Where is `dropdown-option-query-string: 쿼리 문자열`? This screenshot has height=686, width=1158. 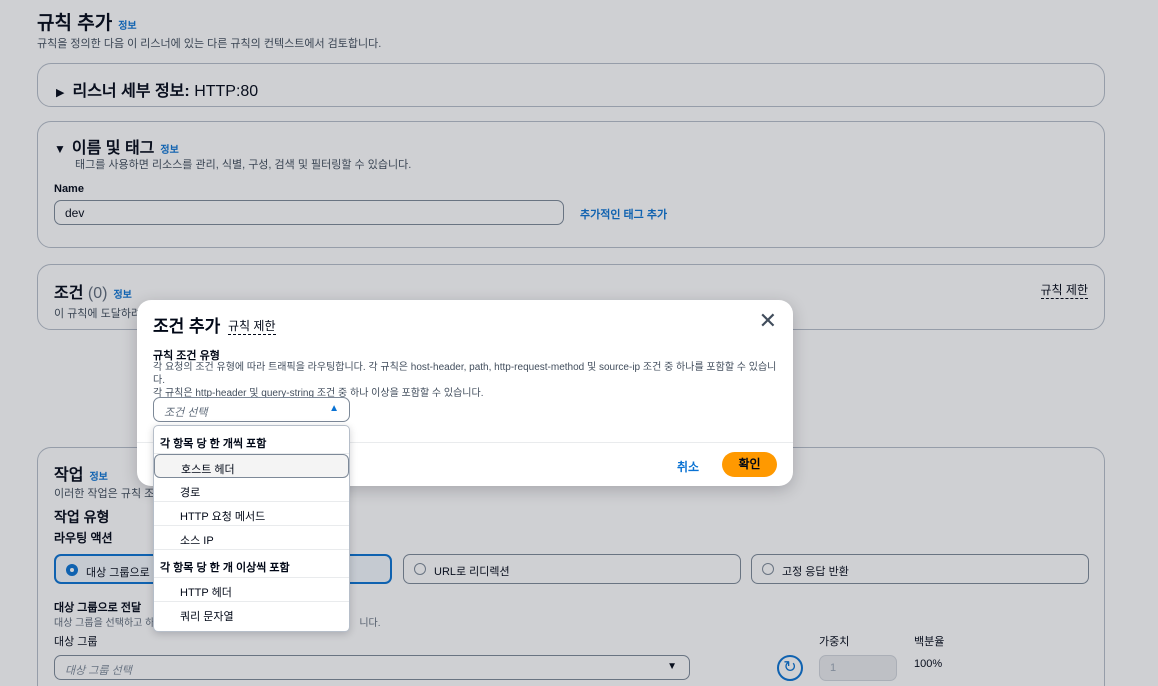 dropdown-option-query-string: 쿼리 문자열 is located at coordinates (251, 614).